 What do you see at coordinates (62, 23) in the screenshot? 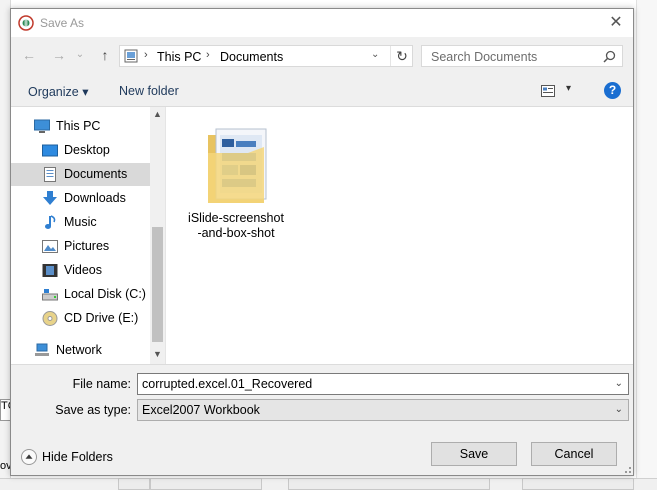
I see `dialog-title: Save As` at bounding box center [62, 23].